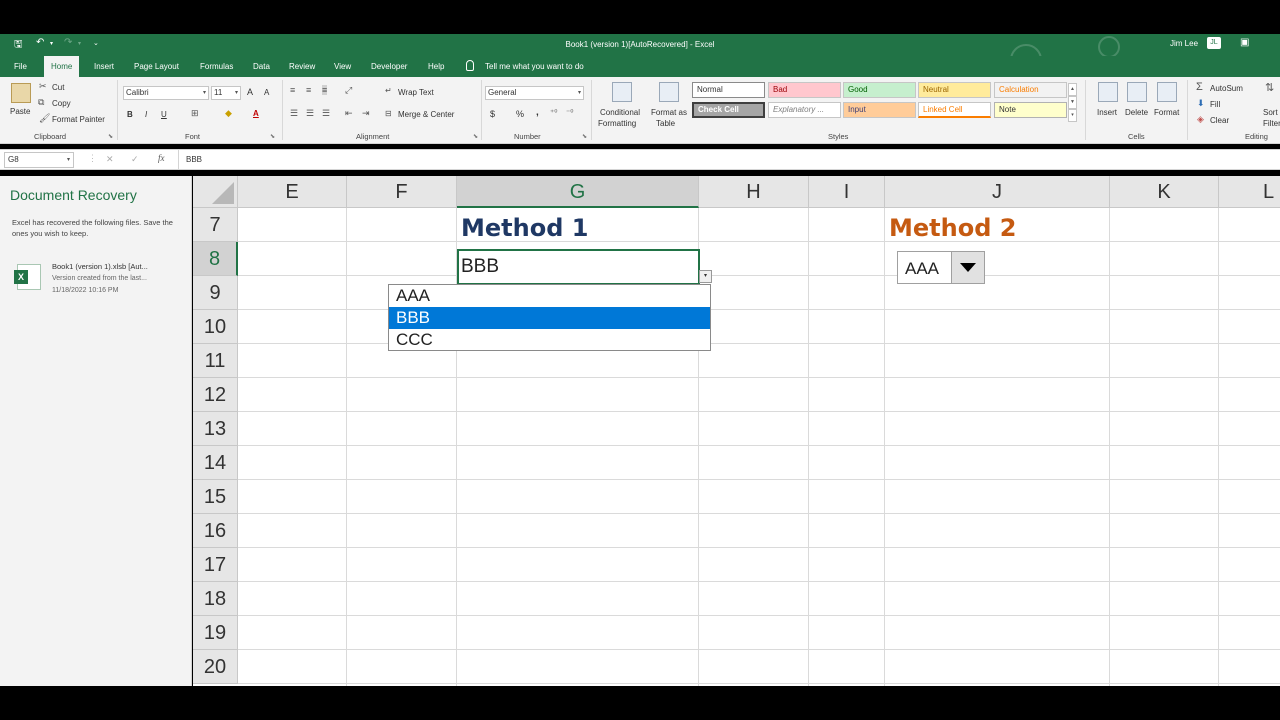 The width and height of the screenshot is (1280, 720). What do you see at coordinates (250, 92) in the screenshot?
I see `increase-font-size-button: A` at bounding box center [250, 92].